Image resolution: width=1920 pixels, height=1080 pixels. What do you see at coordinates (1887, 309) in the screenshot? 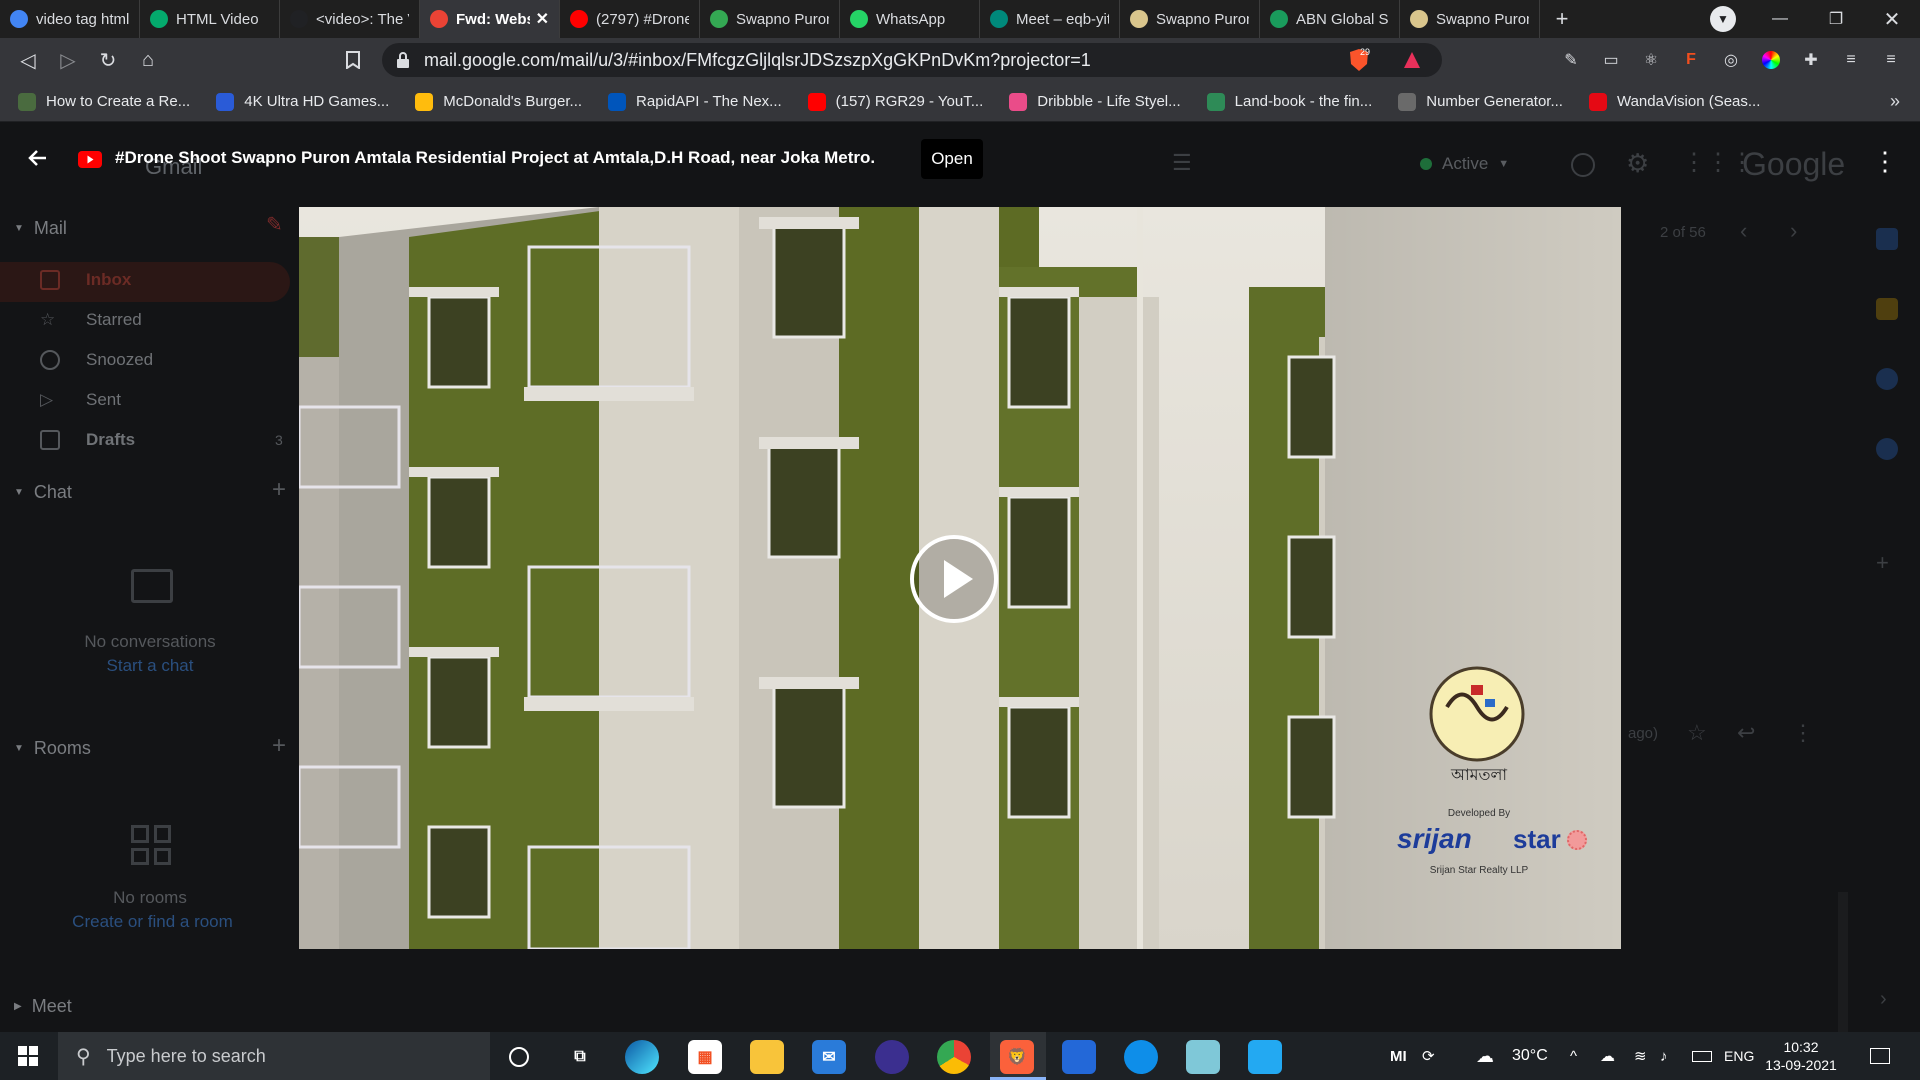
I see `keep-side-icon` at bounding box center [1887, 309].